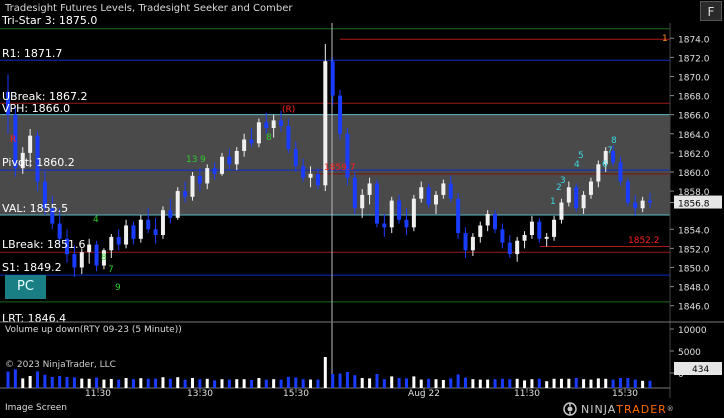 The height and width of the screenshot is (418, 724). What do you see at coordinates (570, 409) in the screenshot?
I see `ninjatrader-logo-icon` at bounding box center [570, 409].